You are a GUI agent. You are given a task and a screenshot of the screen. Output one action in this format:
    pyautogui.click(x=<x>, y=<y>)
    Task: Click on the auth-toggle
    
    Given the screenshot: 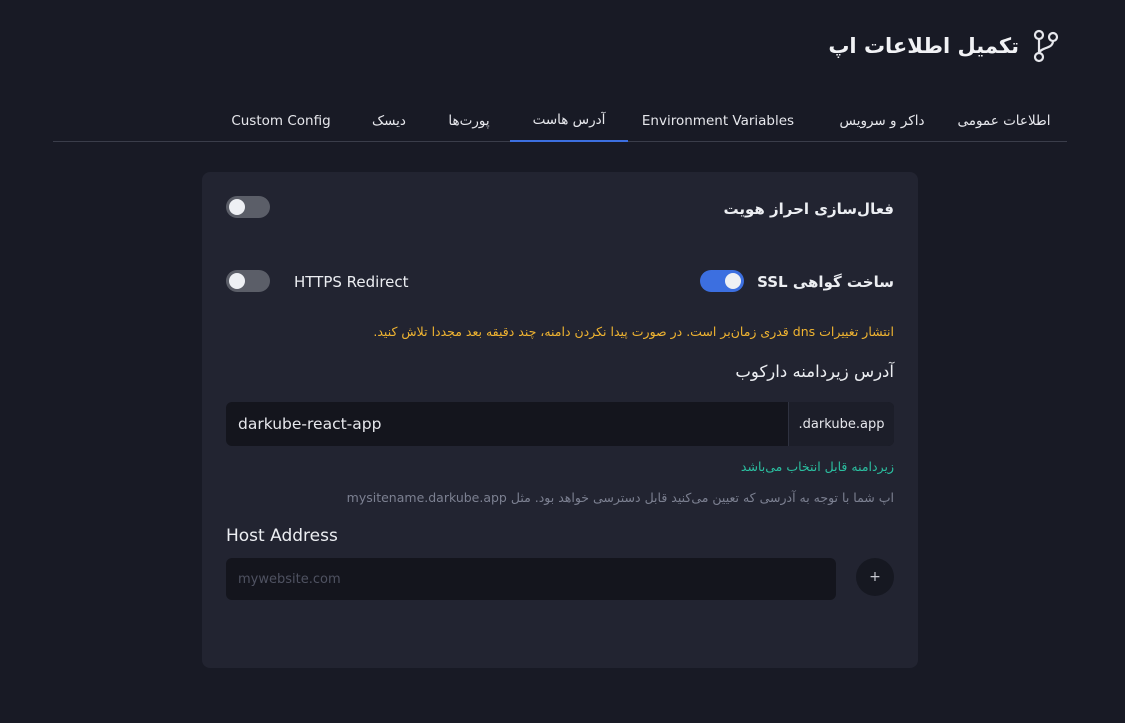 What is the action you would take?
    pyautogui.click(x=248, y=207)
    